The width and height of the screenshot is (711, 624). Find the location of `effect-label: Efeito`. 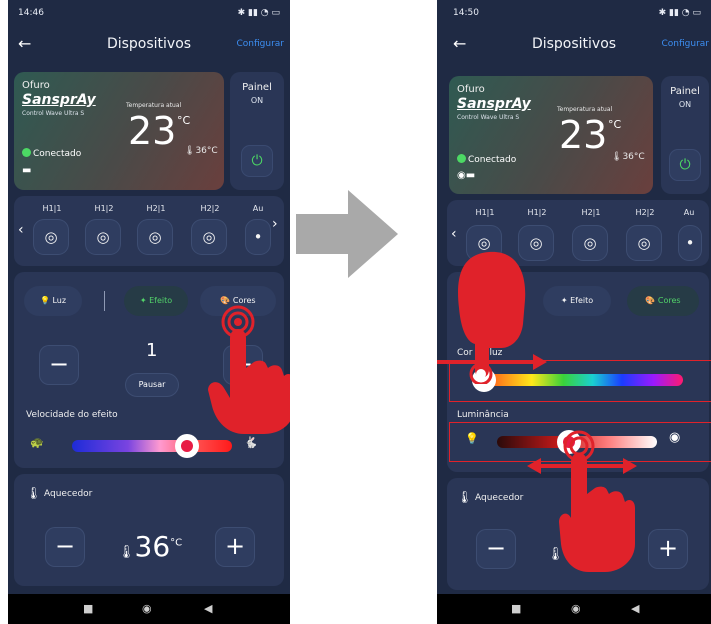

effect-label: Efeito is located at coordinates (161, 300).